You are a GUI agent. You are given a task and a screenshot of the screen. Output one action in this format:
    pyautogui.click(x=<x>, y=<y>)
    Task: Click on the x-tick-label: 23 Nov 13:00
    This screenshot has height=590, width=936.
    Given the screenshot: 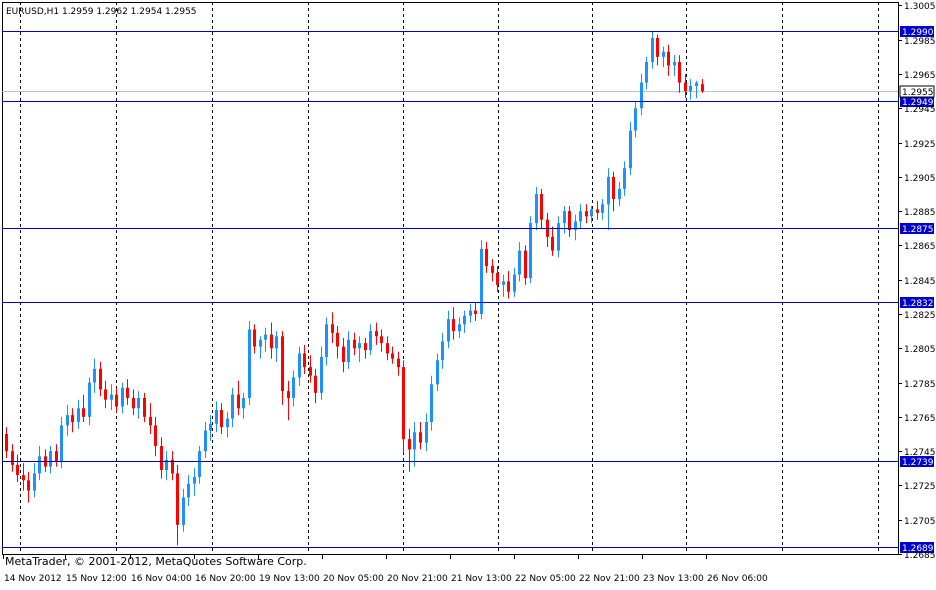 What is the action you would take?
    pyautogui.click(x=673, y=579)
    